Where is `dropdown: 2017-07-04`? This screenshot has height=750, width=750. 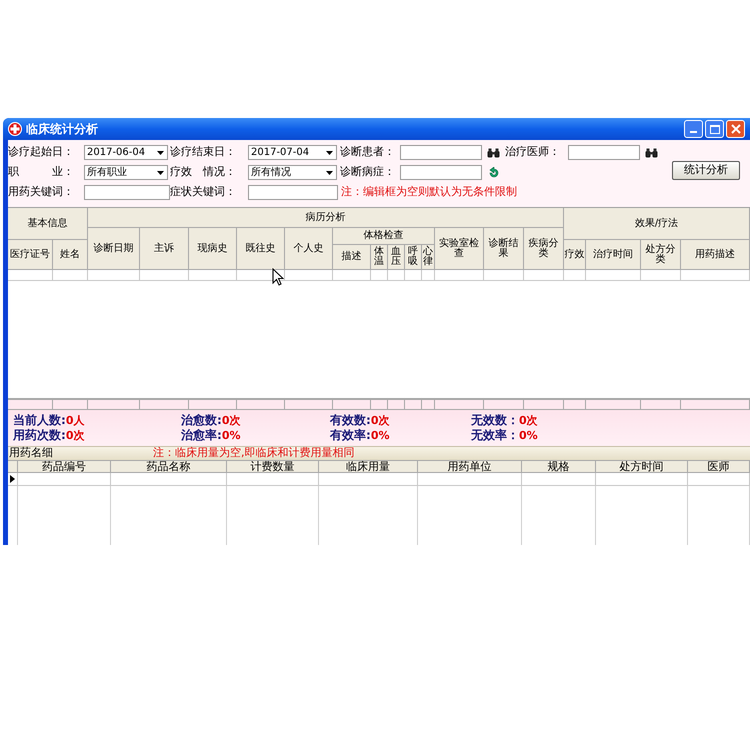 dropdown: 2017-07-04 is located at coordinates (292, 152).